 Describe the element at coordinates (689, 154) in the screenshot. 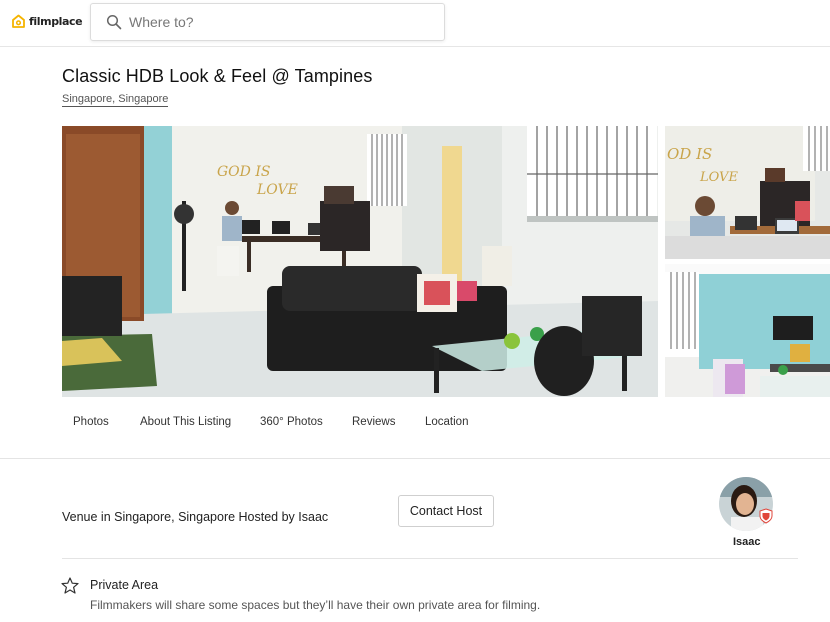

I see `thumb-wall-text-line1: OD IS` at that location.